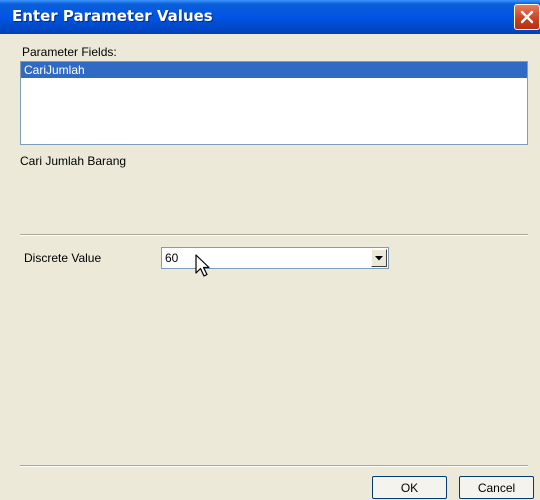 The width and height of the screenshot is (540, 500). What do you see at coordinates (171, 258) in the screenshot?
I see `discrete-value-input: 60` at bounding box center [171, 258].